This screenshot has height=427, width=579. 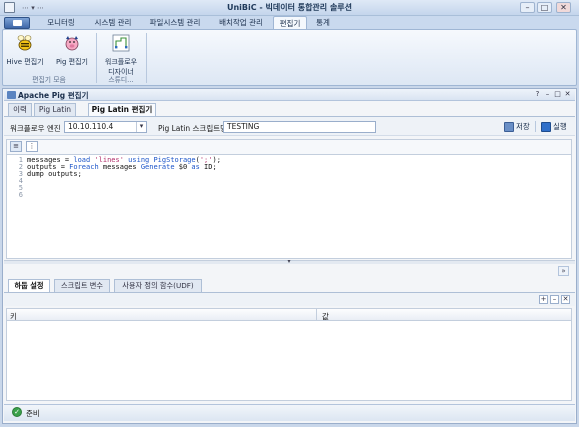 I want to click on column-divider, so click(x=316, y=314).